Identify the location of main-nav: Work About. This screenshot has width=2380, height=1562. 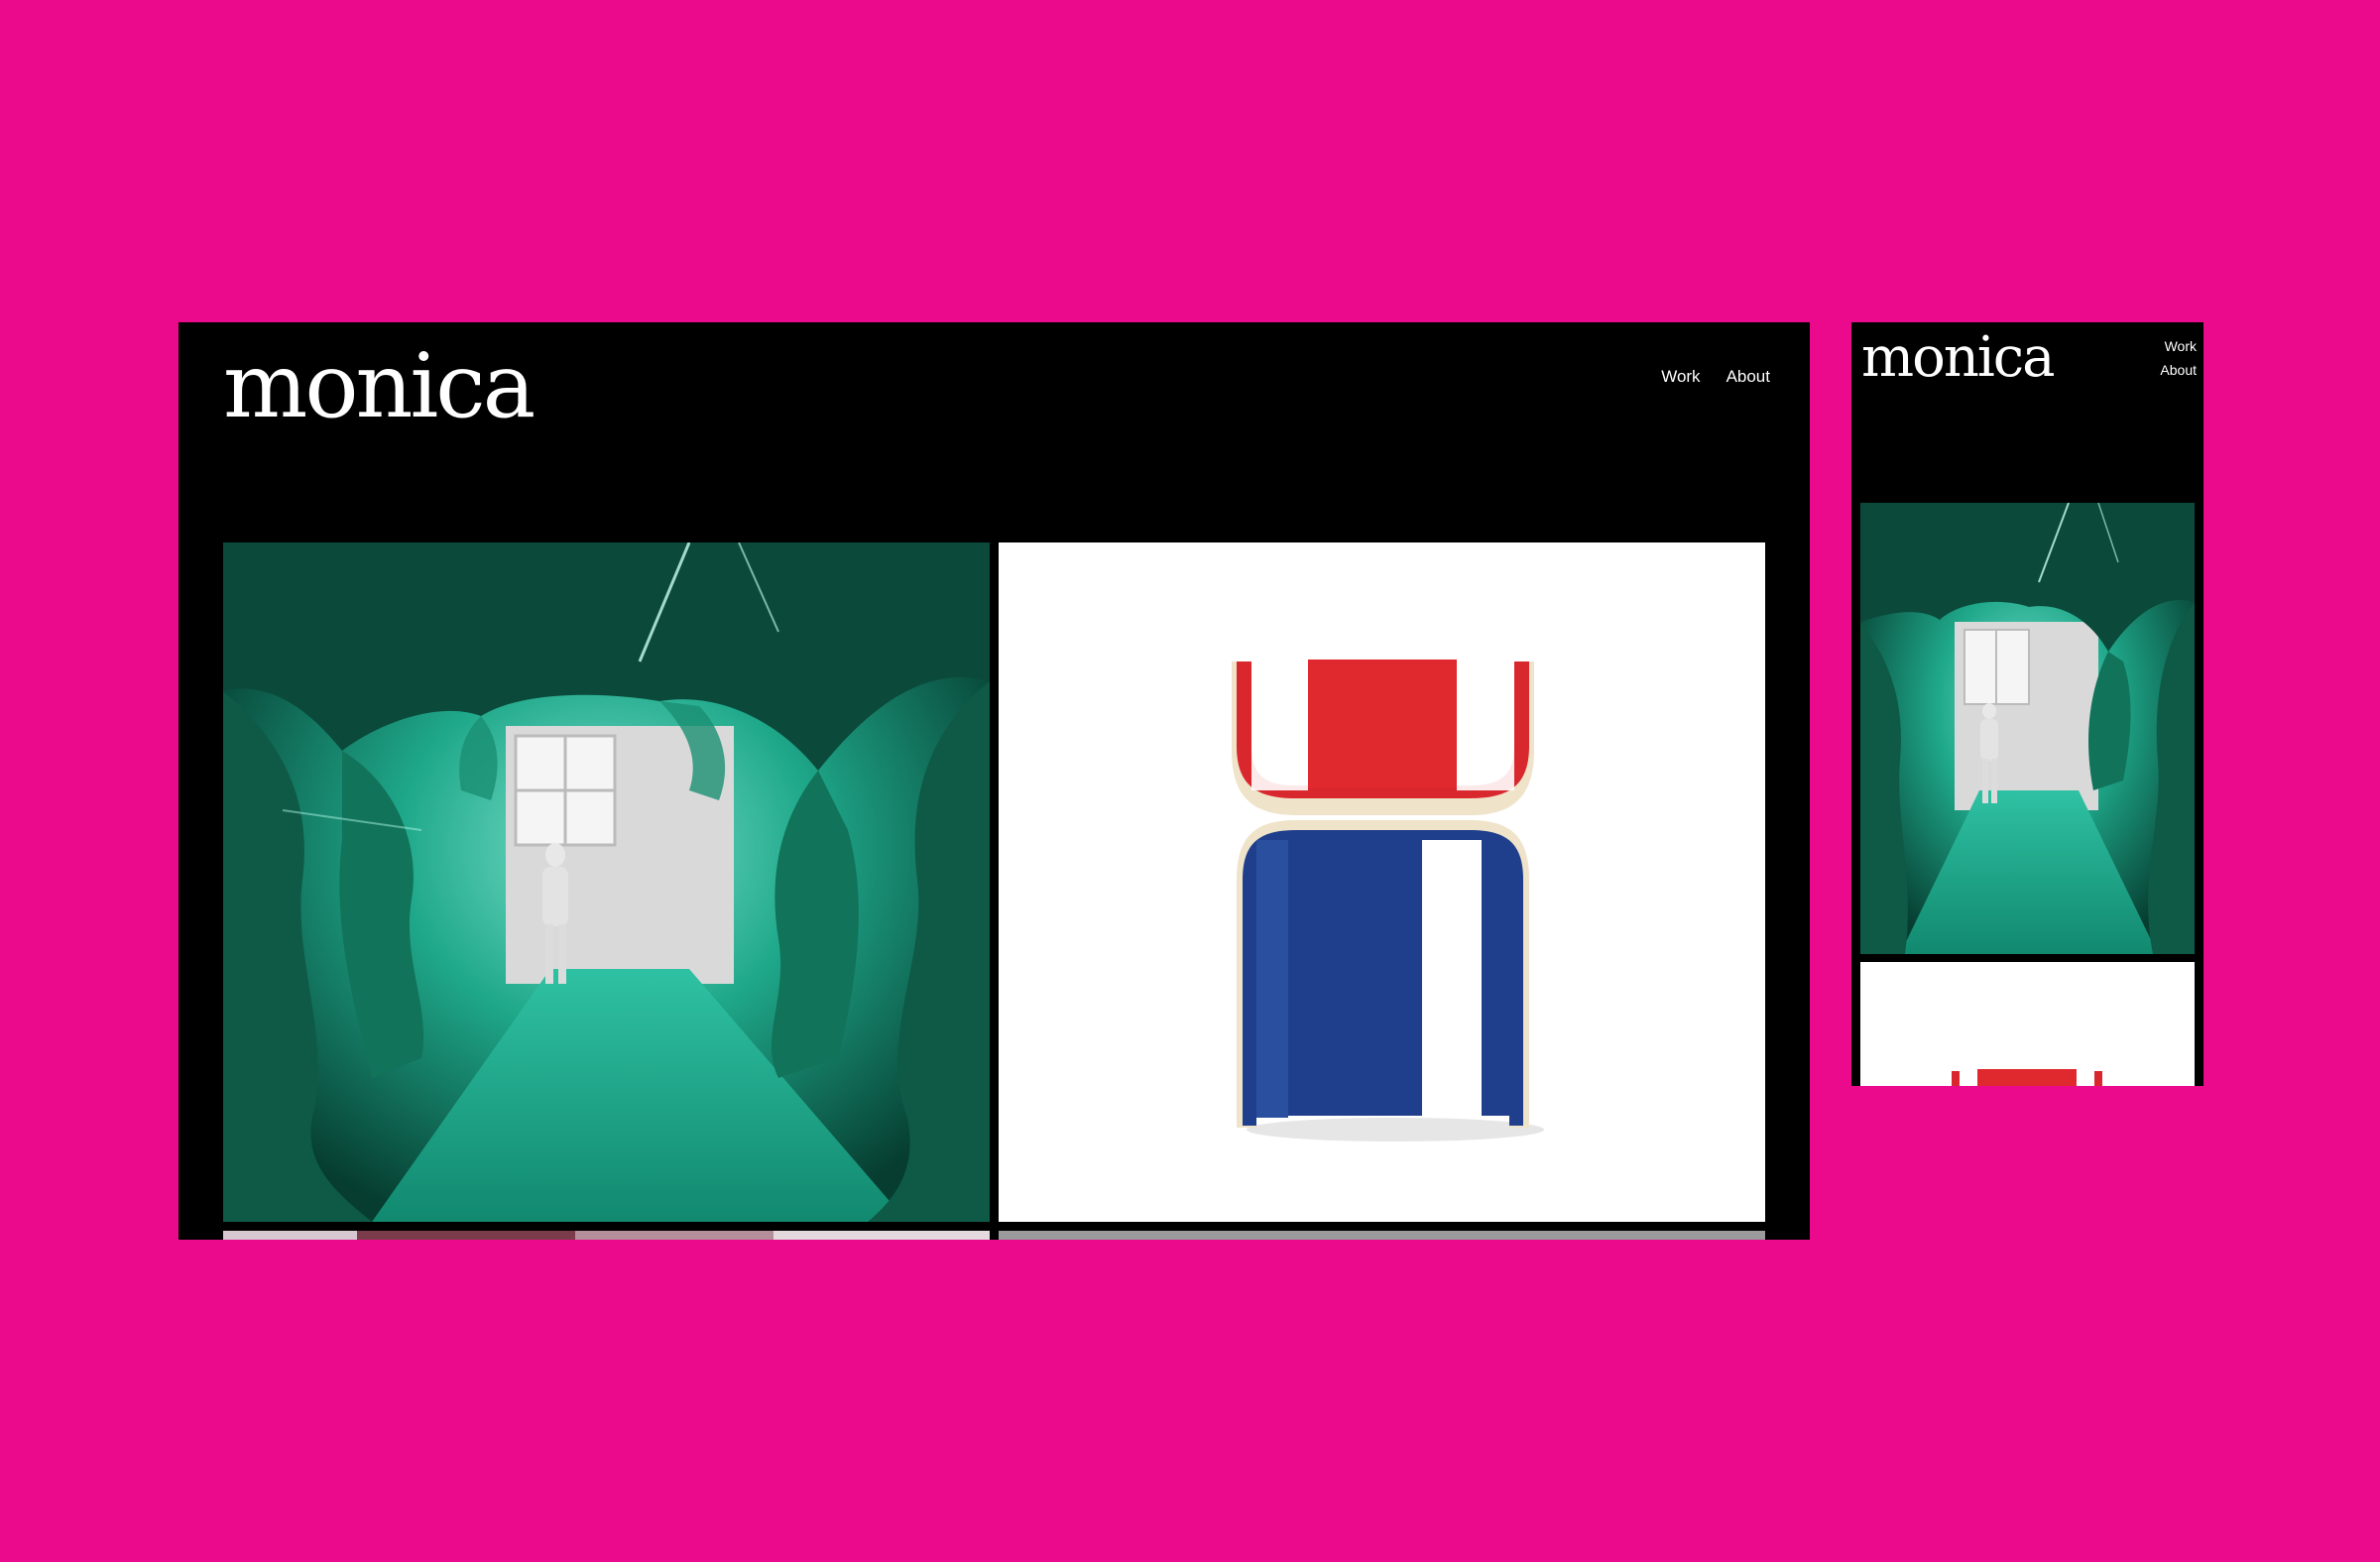
(1715, 377).